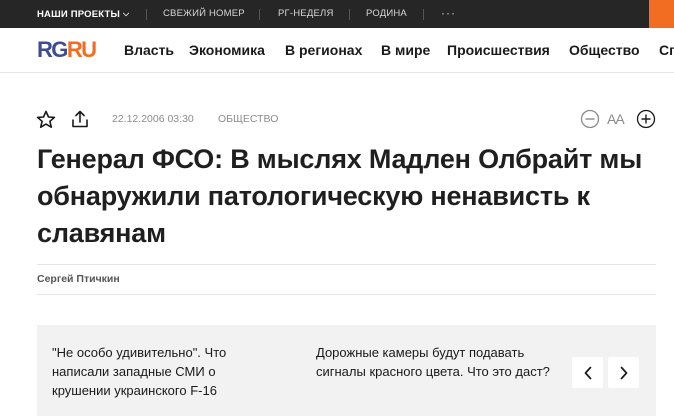 The image size is (674, 416). What do you see at coordinates (78, 279) in the screenshot?
I see `author-link: Сергей Птичкин` at bounding box center [78, 279].